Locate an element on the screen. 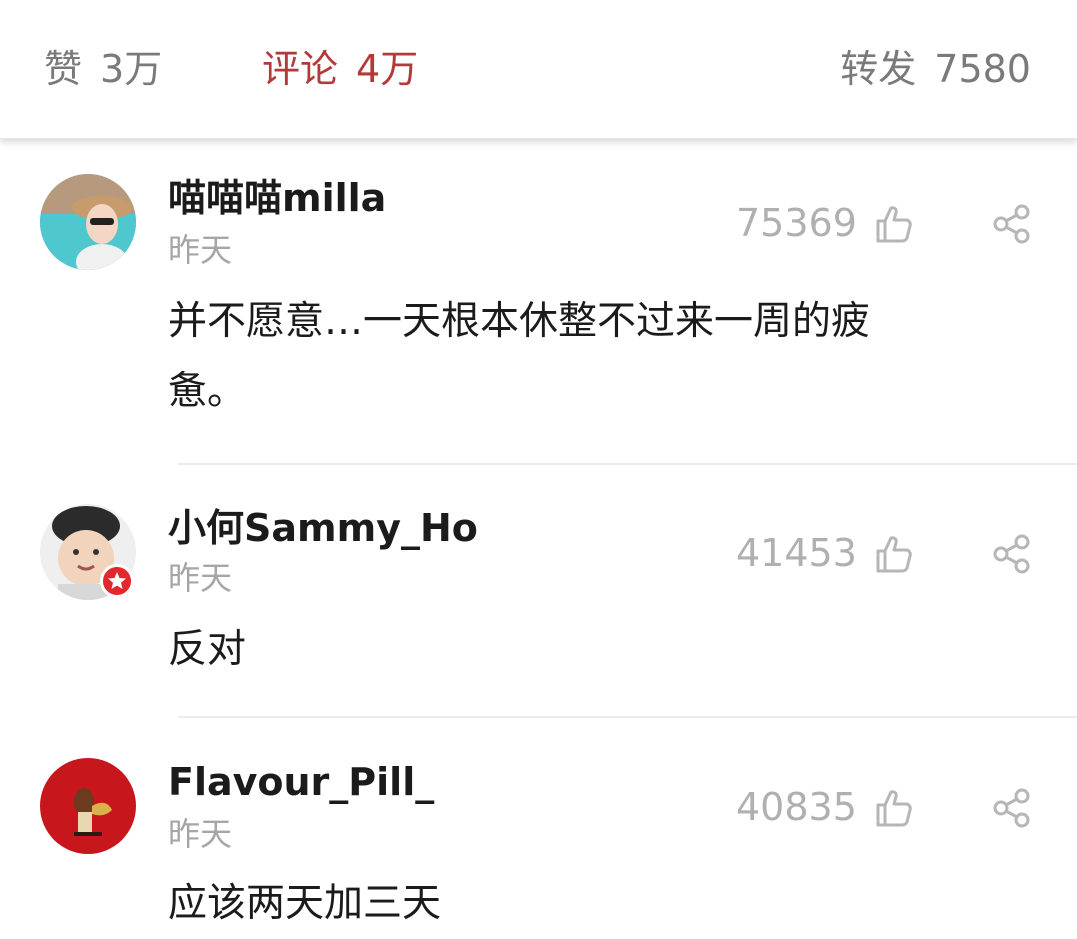  verified-badge-icon is located at coordinates (117, 581).